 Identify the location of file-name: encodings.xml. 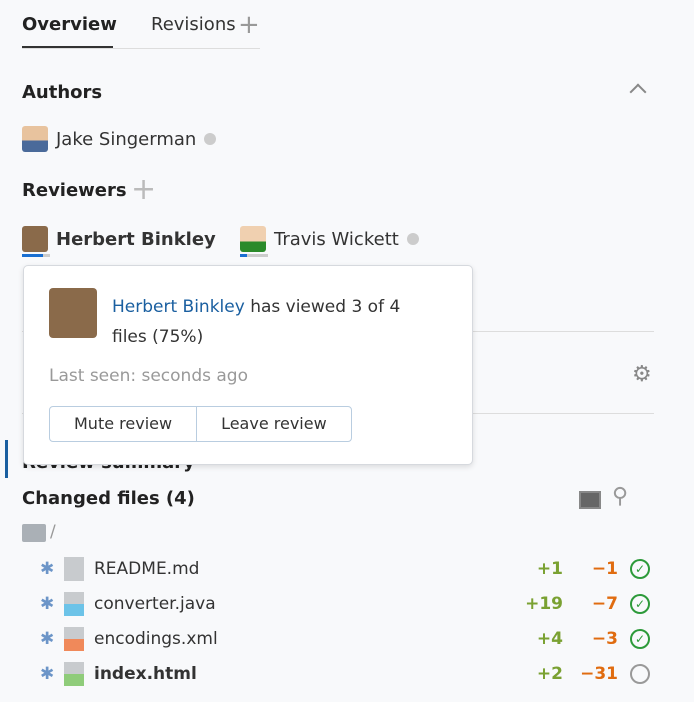
(298, 639).